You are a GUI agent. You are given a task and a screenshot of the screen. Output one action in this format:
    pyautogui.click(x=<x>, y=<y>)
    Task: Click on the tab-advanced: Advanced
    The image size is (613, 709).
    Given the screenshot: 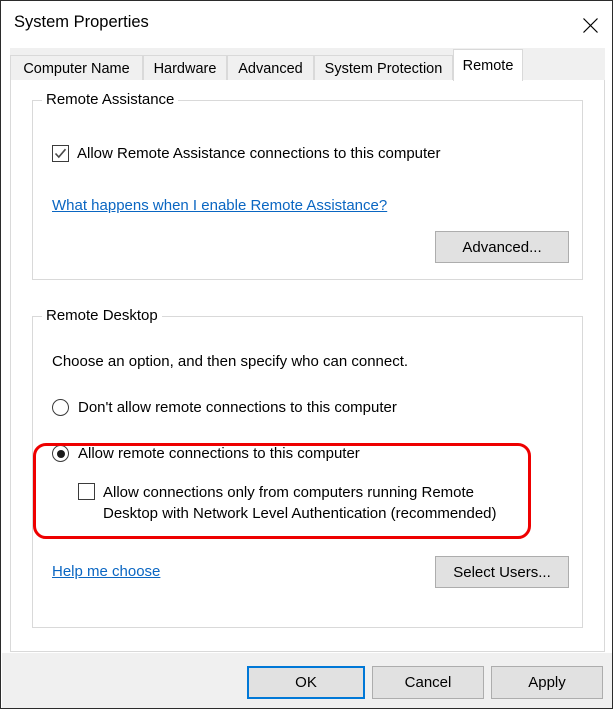 What is the action you would take?
    pyautogui.click(x=270, y=68)
    